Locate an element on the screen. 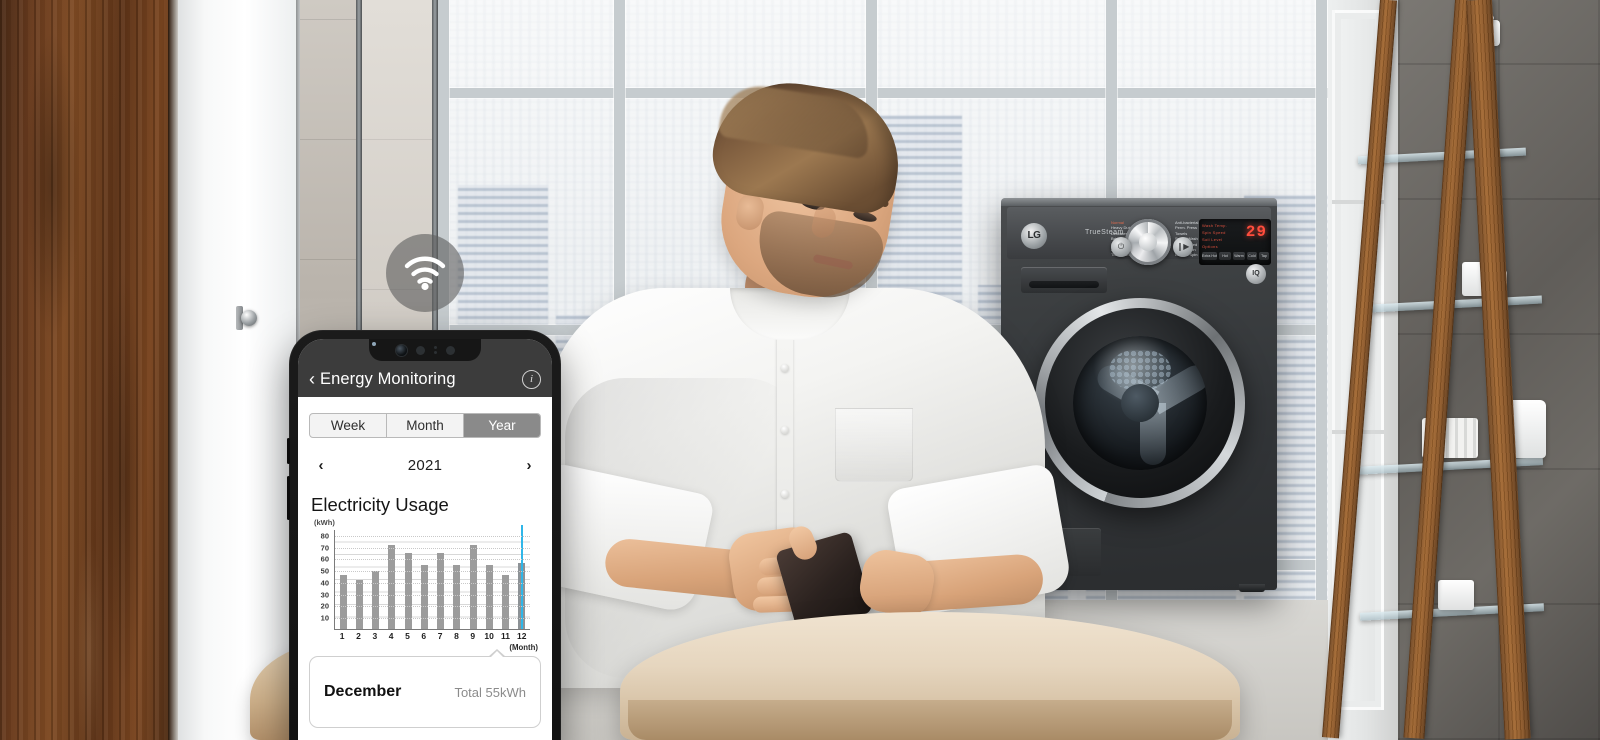  tab-week: Week is located at coordinates (348, 425).